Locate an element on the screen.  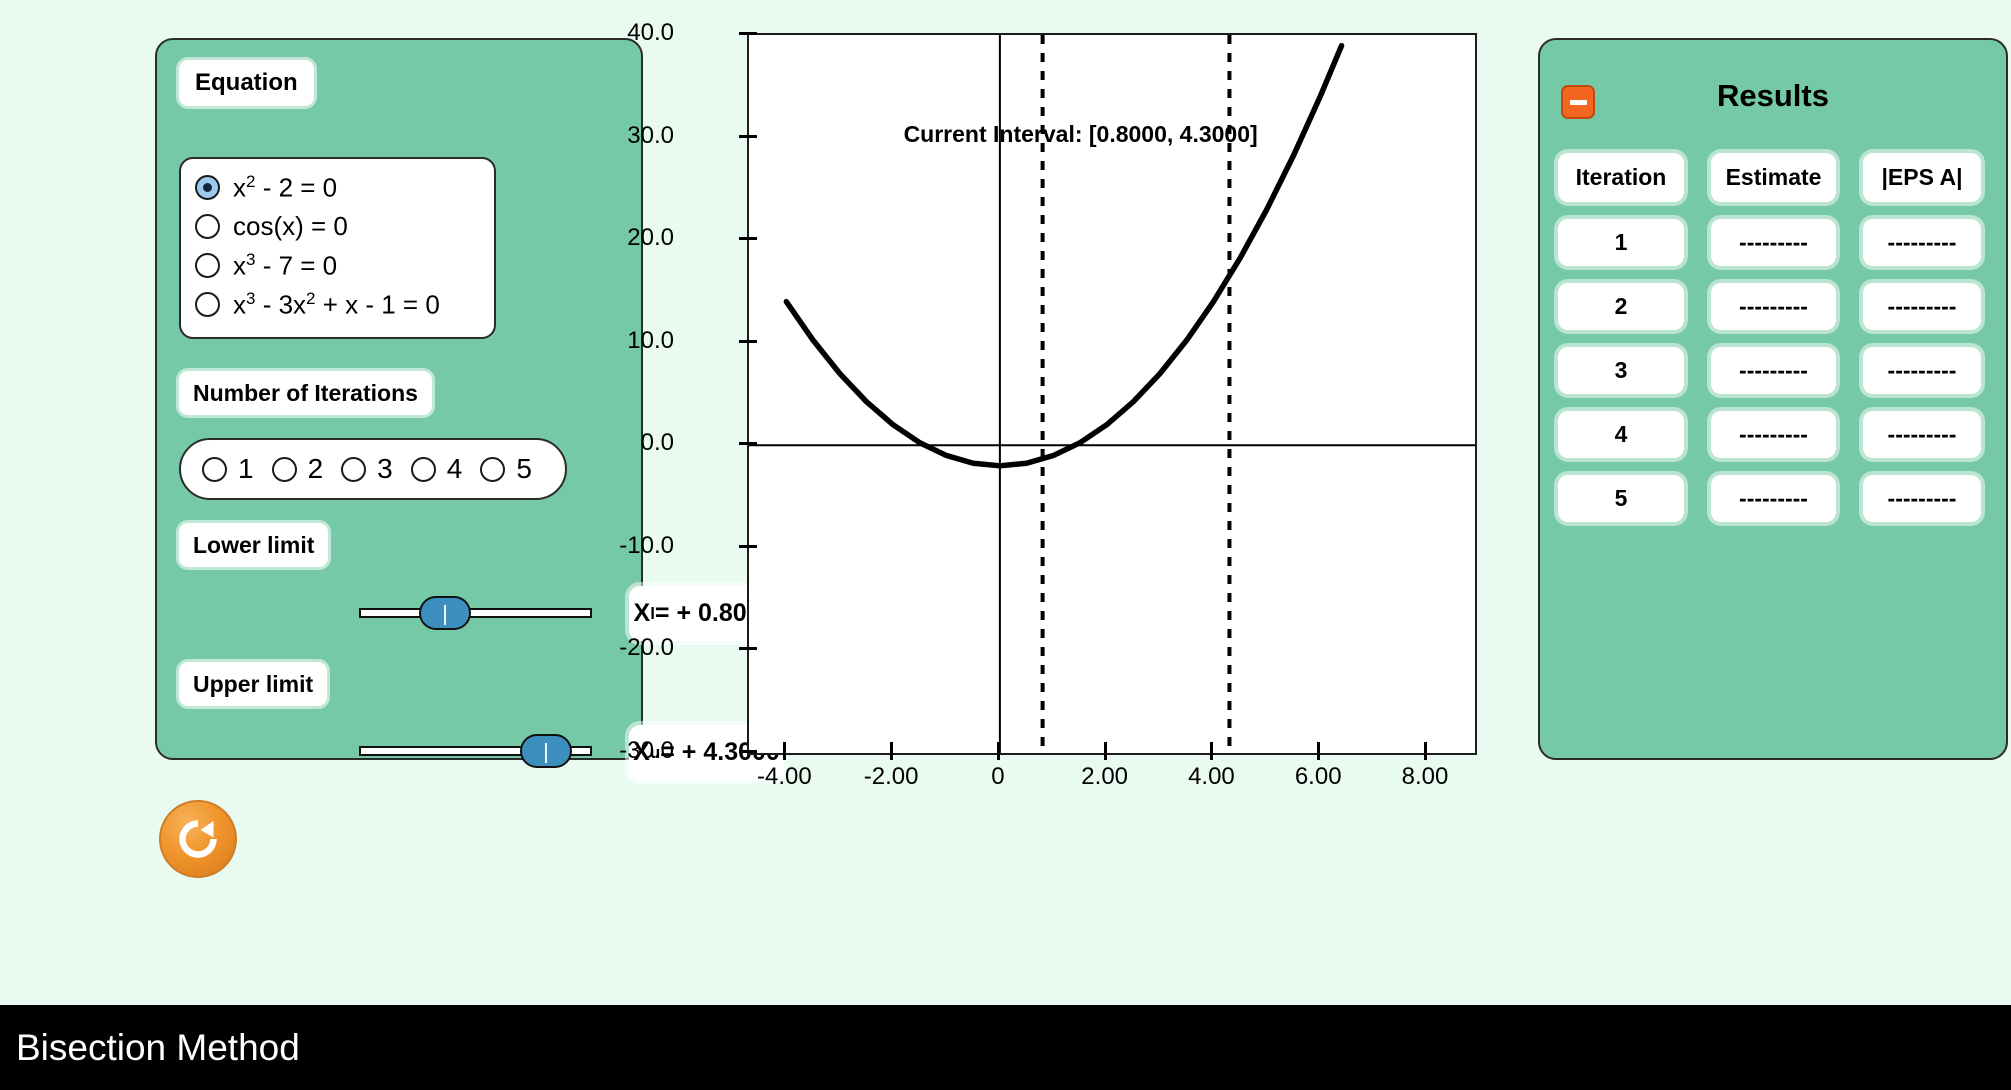
results-cell-r2-c0: 3 is located at coordinates (1621, 370).